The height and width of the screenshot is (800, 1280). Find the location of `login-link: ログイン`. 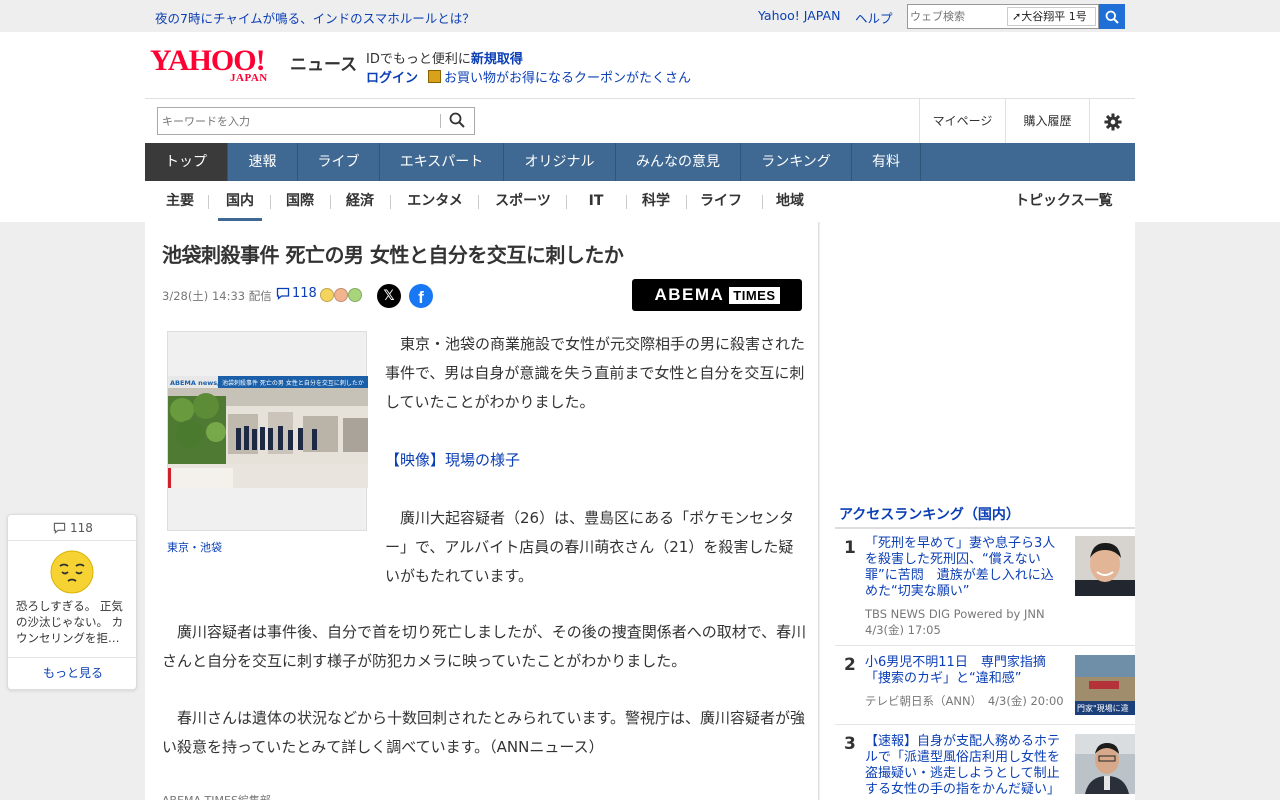

login-link: ログイン is located at coordinates (392, 78).